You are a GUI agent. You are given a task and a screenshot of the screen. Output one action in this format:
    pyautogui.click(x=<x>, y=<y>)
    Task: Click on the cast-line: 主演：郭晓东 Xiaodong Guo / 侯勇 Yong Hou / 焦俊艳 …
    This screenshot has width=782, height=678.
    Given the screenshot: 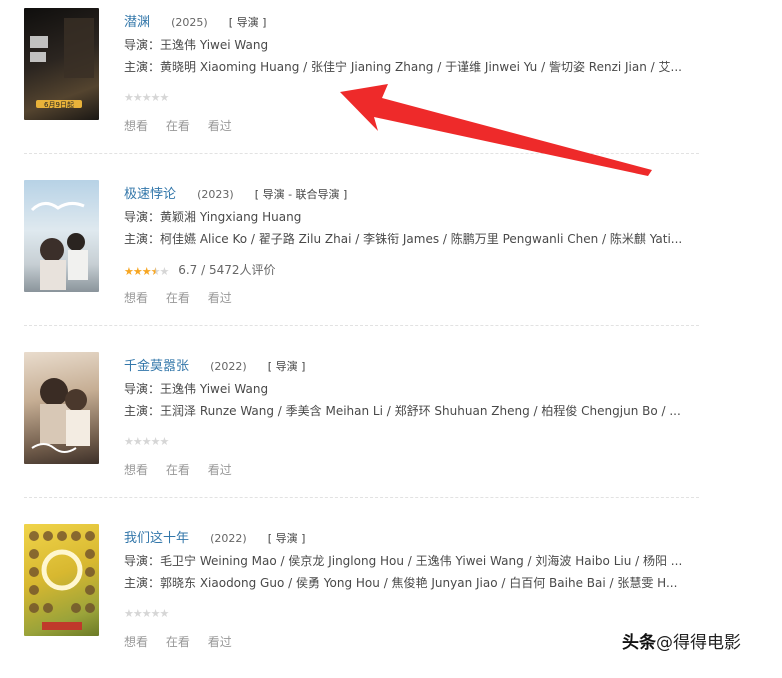 What is the action you would take?
    pyautogui.click(x=401, y=583)
    